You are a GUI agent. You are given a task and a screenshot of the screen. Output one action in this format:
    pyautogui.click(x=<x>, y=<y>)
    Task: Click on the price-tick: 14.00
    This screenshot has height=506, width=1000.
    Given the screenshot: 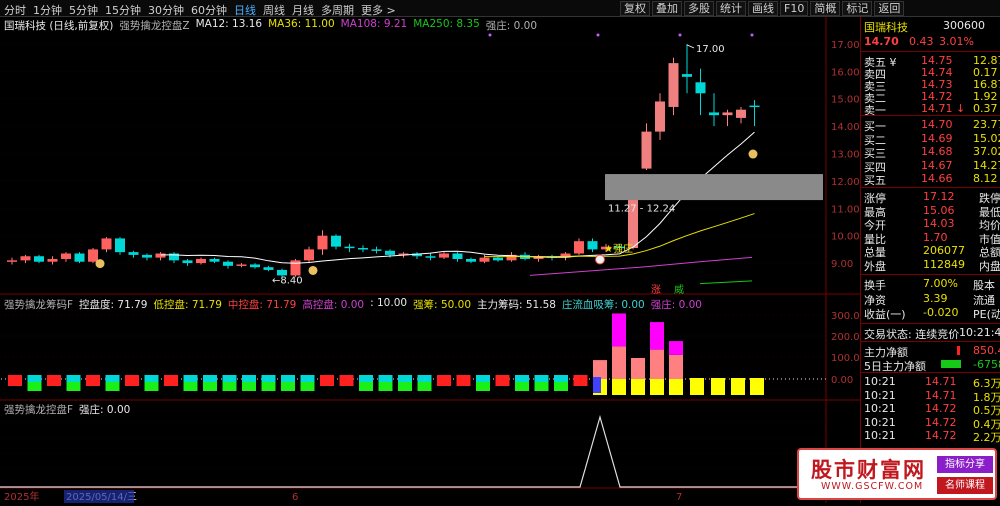 What is the action you would take?
    pyautogui.click(x=845, y=127)
    